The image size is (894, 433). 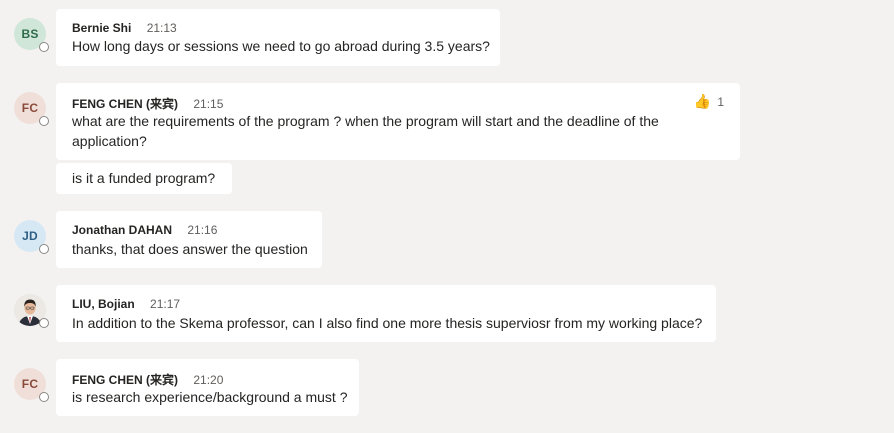 What do you see at coordinates (122, 230) in the screenshot?
I see `author-name: Jonathan DAHAN` at bounding box center [122, 230].